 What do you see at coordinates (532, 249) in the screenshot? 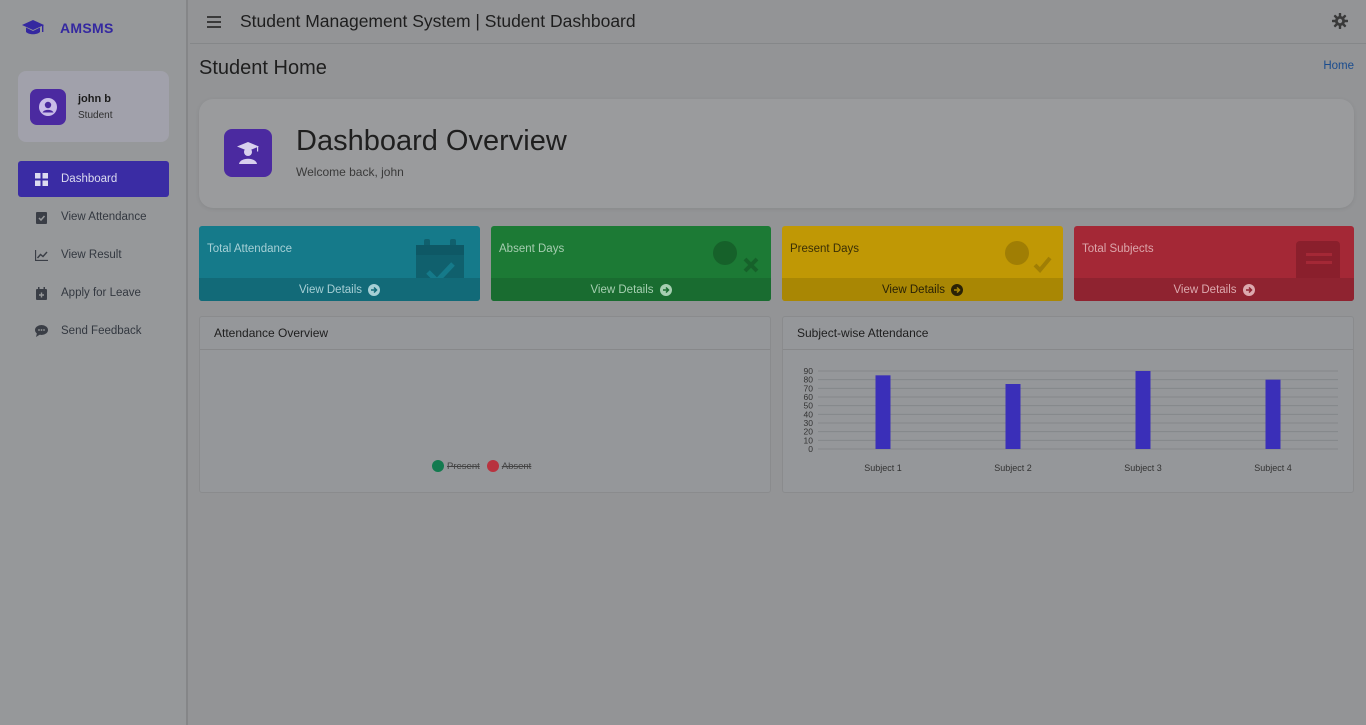
I see `stat-label: Absent Days` at bounding box center [532, 249].